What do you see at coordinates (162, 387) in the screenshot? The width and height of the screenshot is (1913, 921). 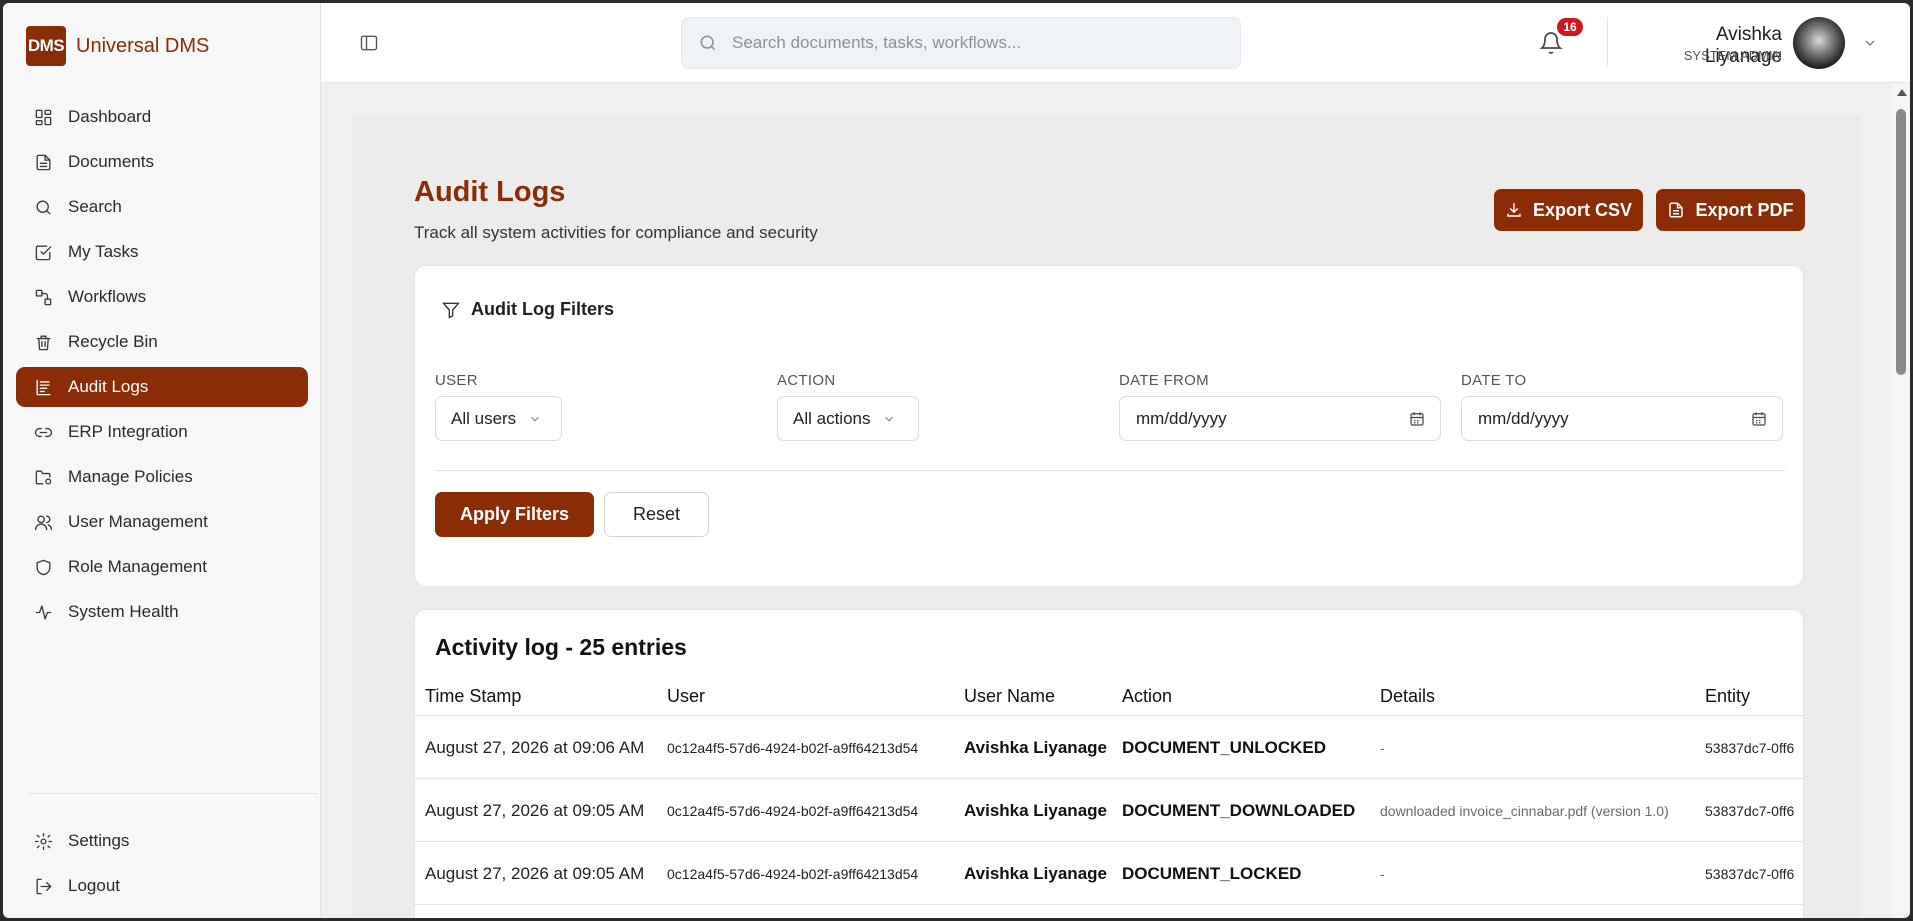 I see `sidebar-item-audit-logs: Audit Logs` at bounding box center [162, 387].